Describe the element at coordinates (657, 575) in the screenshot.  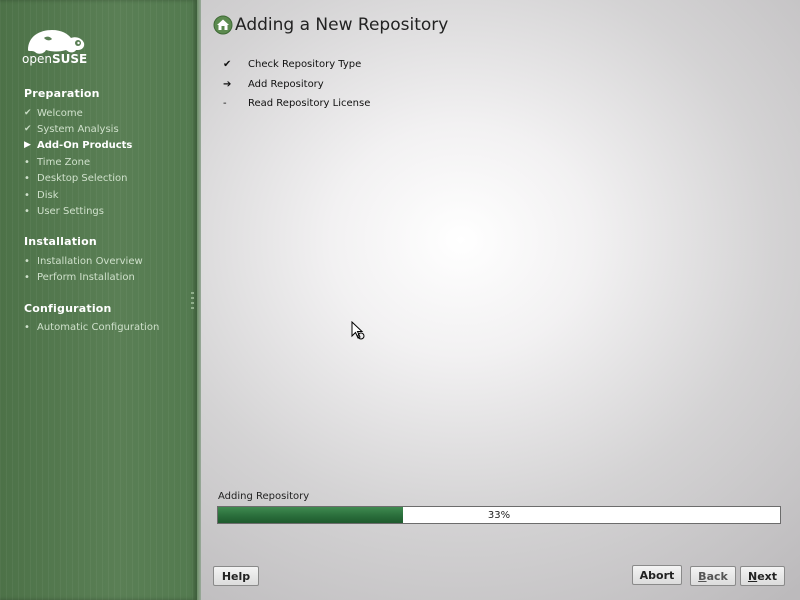
I see `abort-button: Abort` at that location.